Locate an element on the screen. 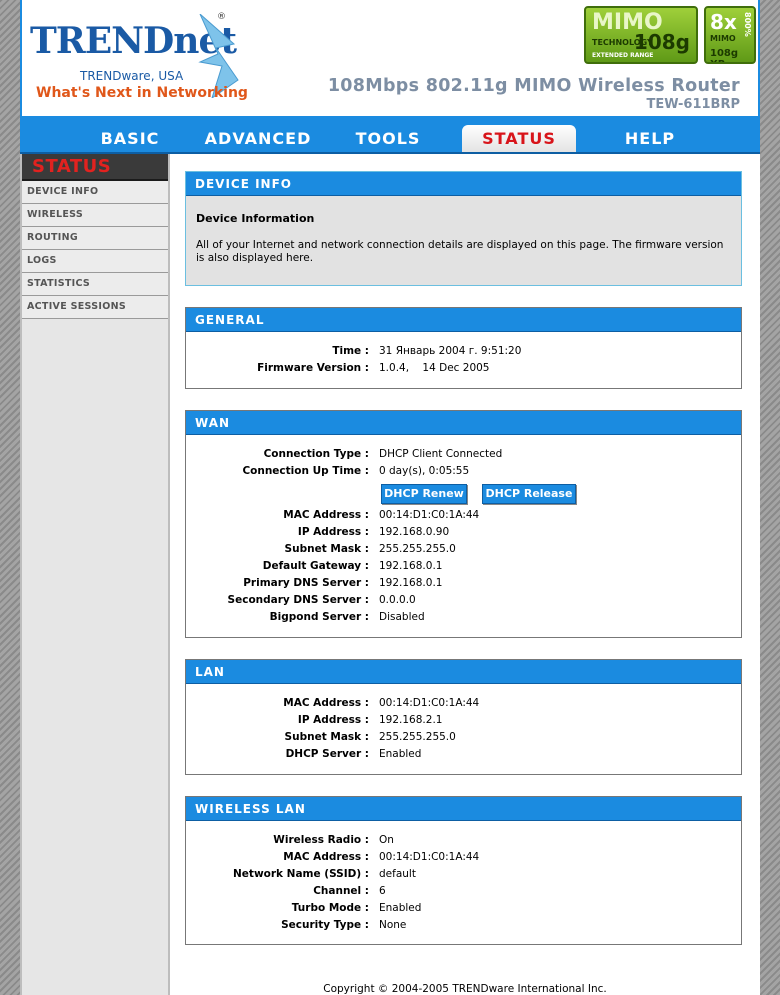 This screenshot has height=995, width=780. info-row-security-type: Security Type : None is located at coordinates (344, 925).